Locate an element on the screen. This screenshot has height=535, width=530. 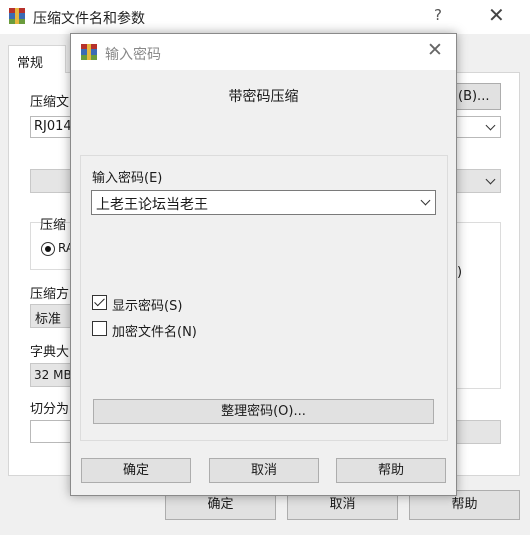
compression-method-select: 标准 is located at coordinates (51, 316).